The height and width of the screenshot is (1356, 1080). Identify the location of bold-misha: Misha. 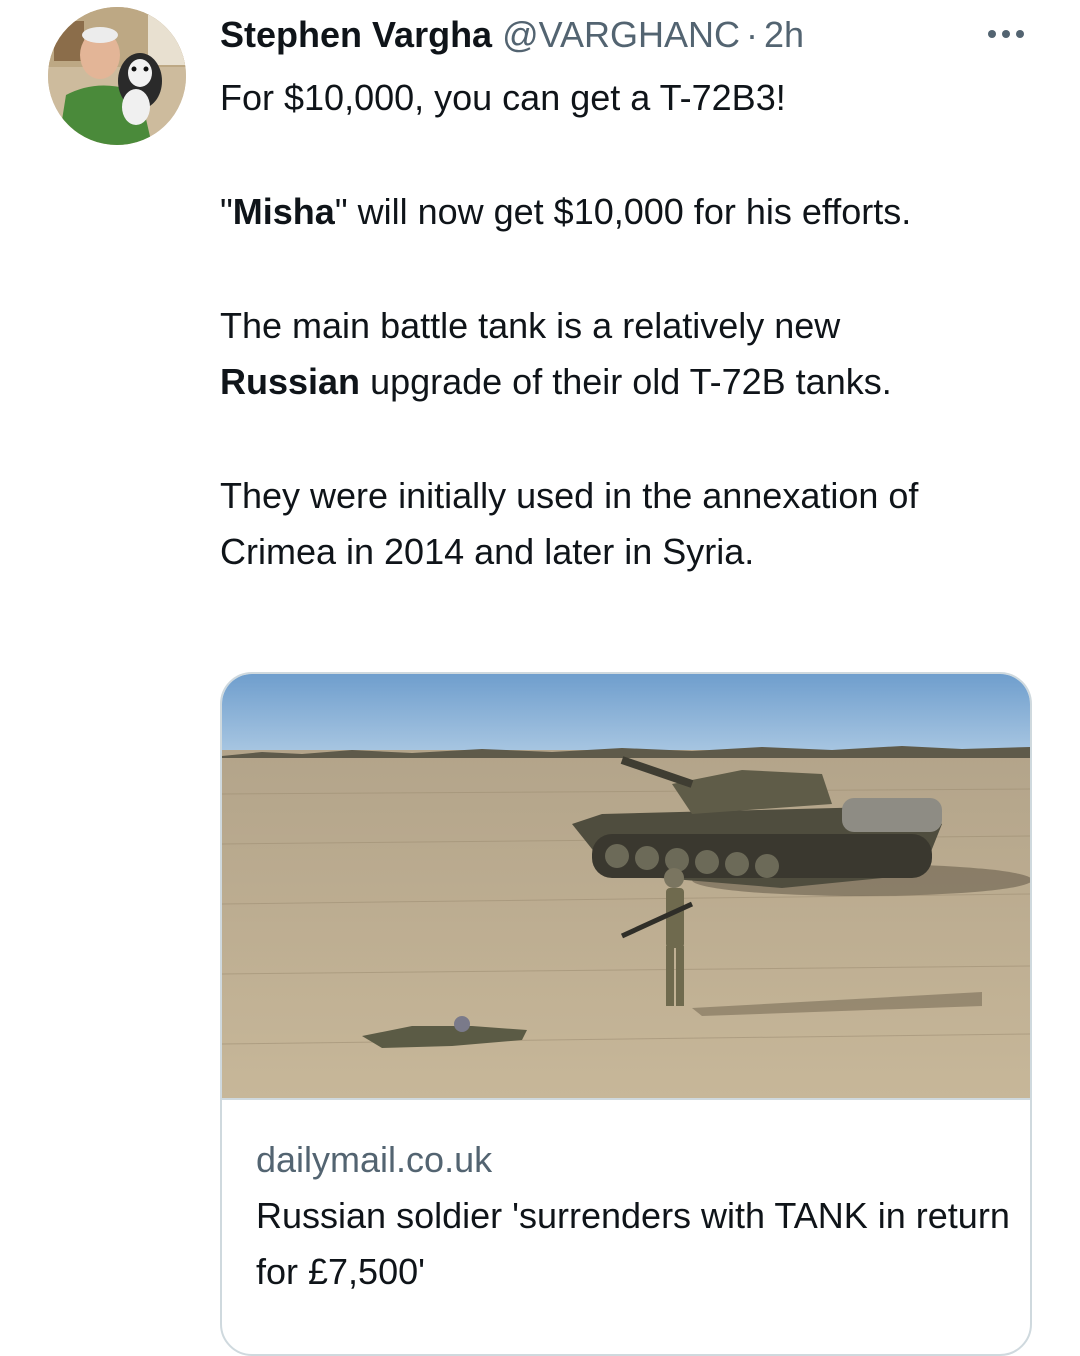
(283, 211).